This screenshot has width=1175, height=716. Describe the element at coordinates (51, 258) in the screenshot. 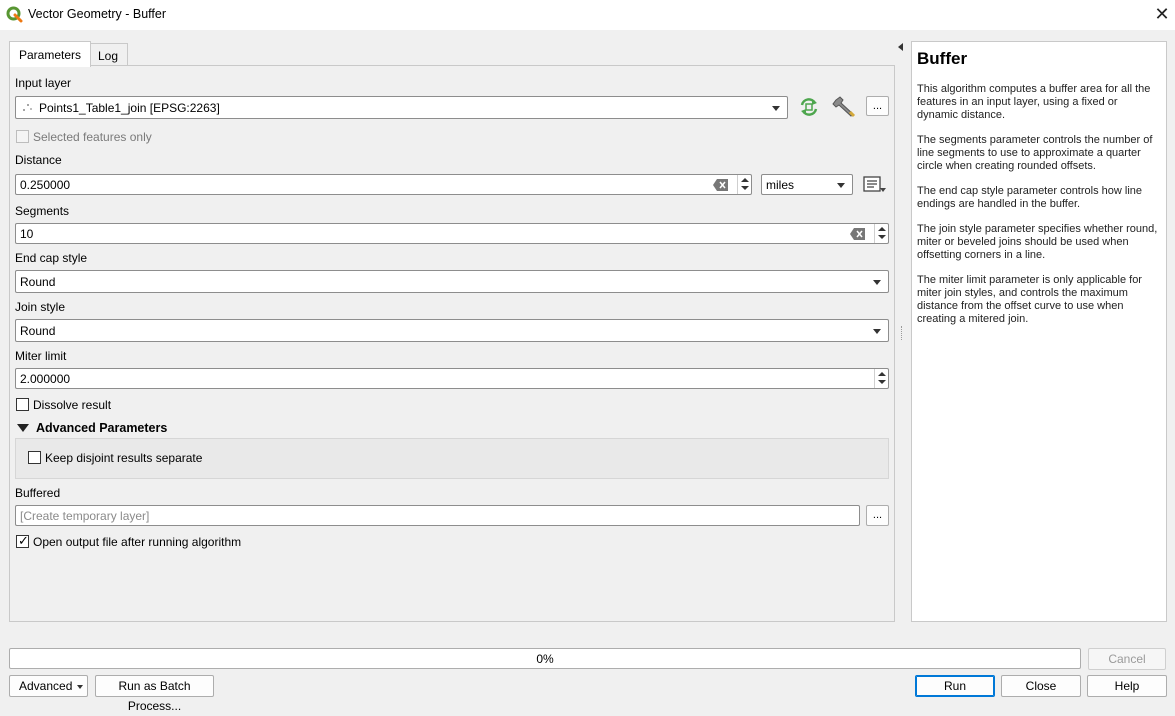

I see `end-cap-label: End cap style` at that location.